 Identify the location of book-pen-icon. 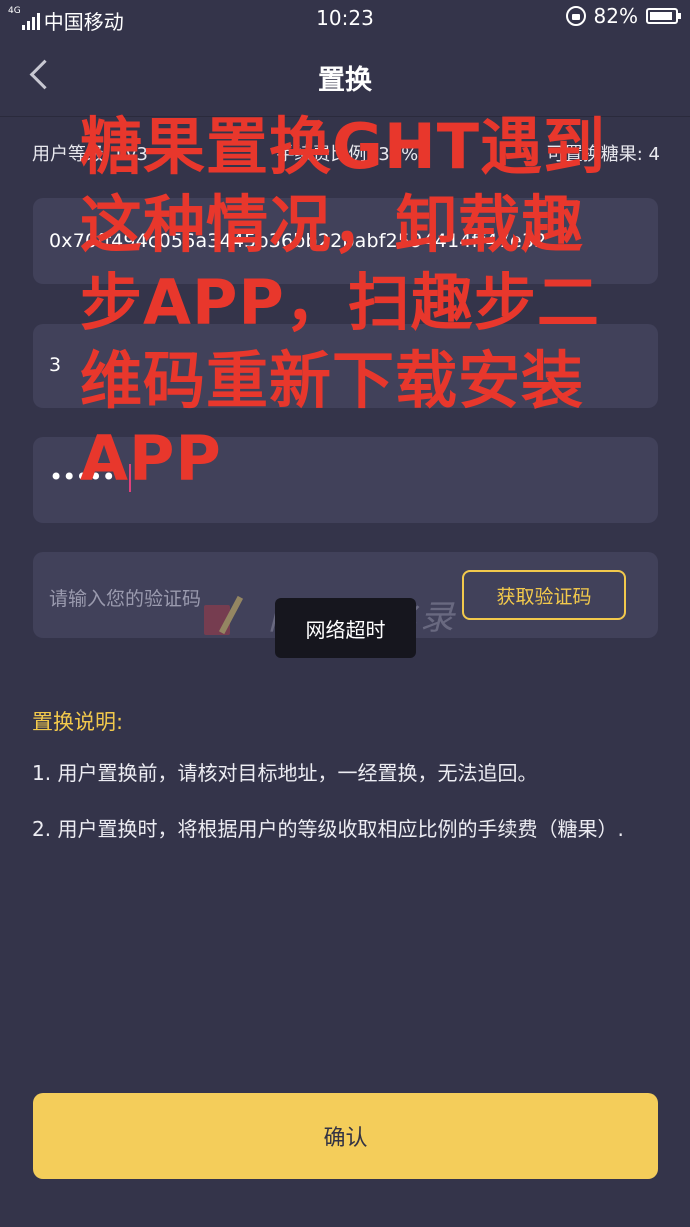
(223, 615).